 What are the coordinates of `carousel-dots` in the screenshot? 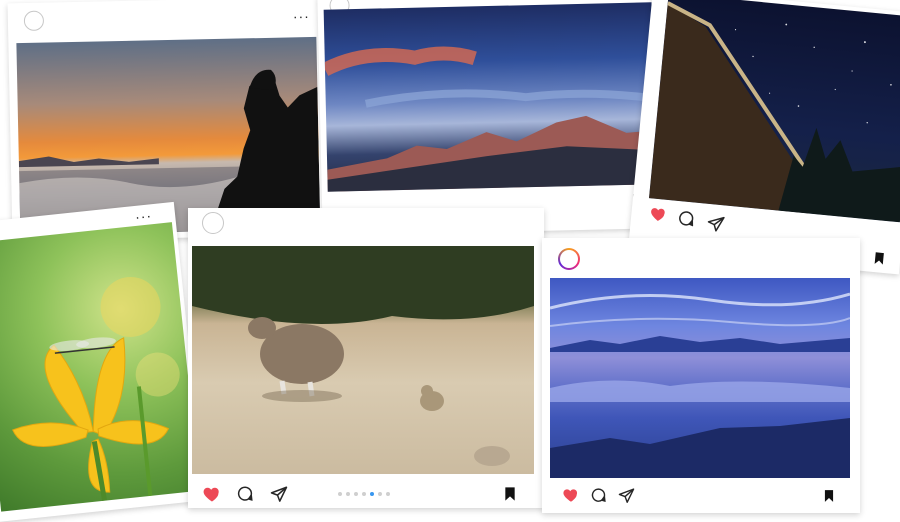 It's located at (364, 494).